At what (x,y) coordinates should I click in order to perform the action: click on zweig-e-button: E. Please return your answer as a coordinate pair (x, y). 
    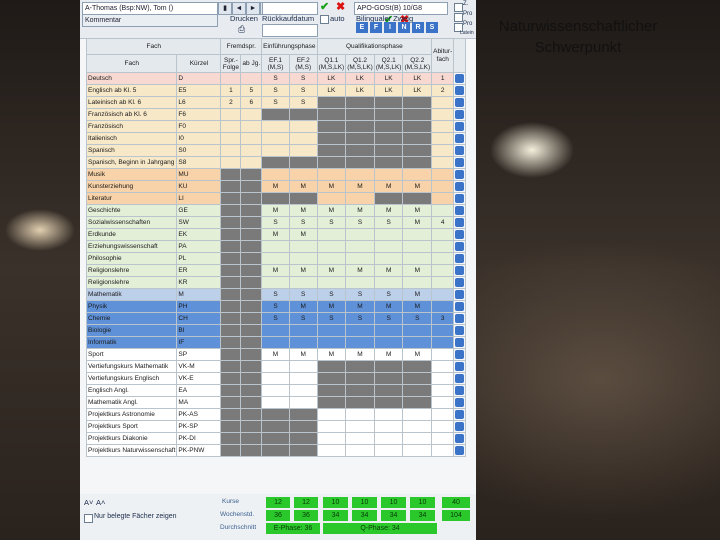
    Looking at the image, I should click on (362, 27).